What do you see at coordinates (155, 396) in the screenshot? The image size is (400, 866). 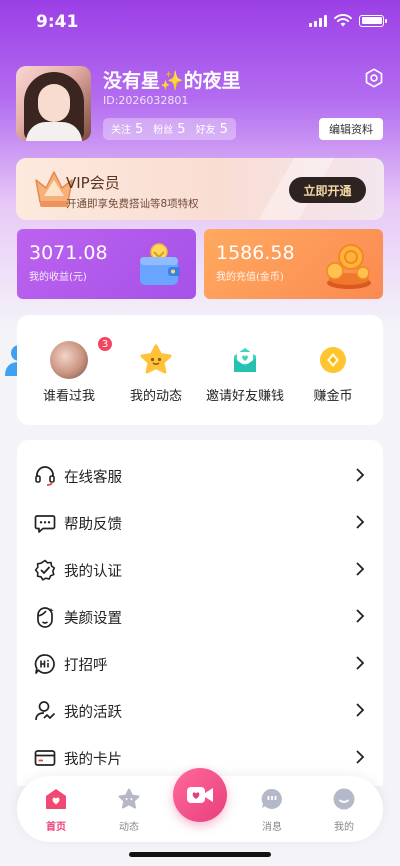 I see `quick-label: 我的动态` at bounding box center [155, 396].